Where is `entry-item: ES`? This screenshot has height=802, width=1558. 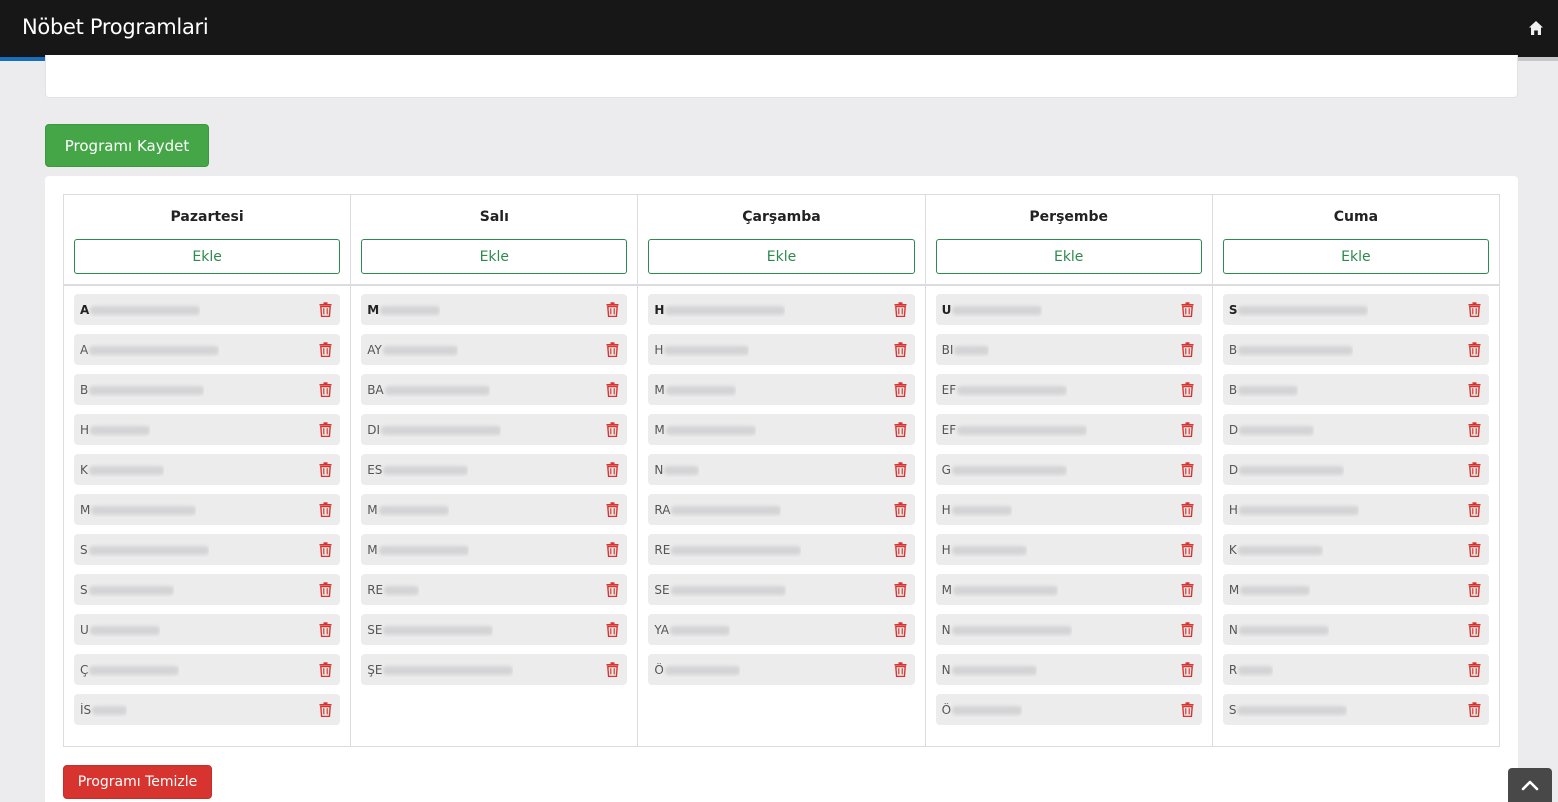 entry-item: ES is located at coordinates (494, 469).